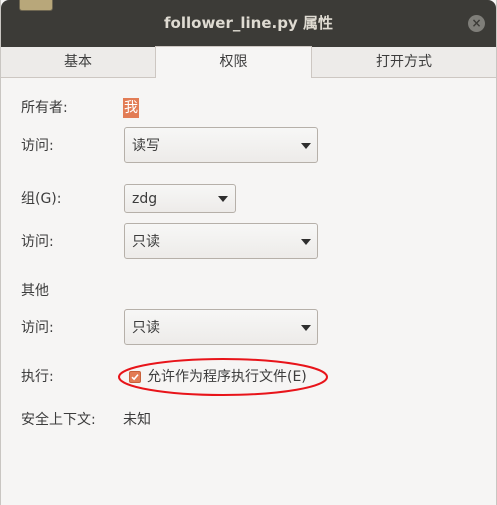  Describe the element at coordinates (404, 62) in the screenshot. I see `tab-open-with: 打开方式` at that location.